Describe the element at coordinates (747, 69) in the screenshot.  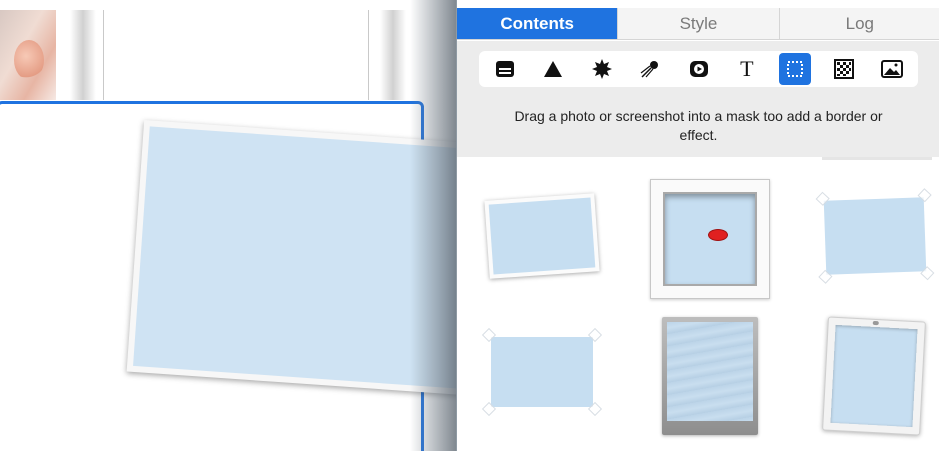
I see `text-icon: T` at that location.